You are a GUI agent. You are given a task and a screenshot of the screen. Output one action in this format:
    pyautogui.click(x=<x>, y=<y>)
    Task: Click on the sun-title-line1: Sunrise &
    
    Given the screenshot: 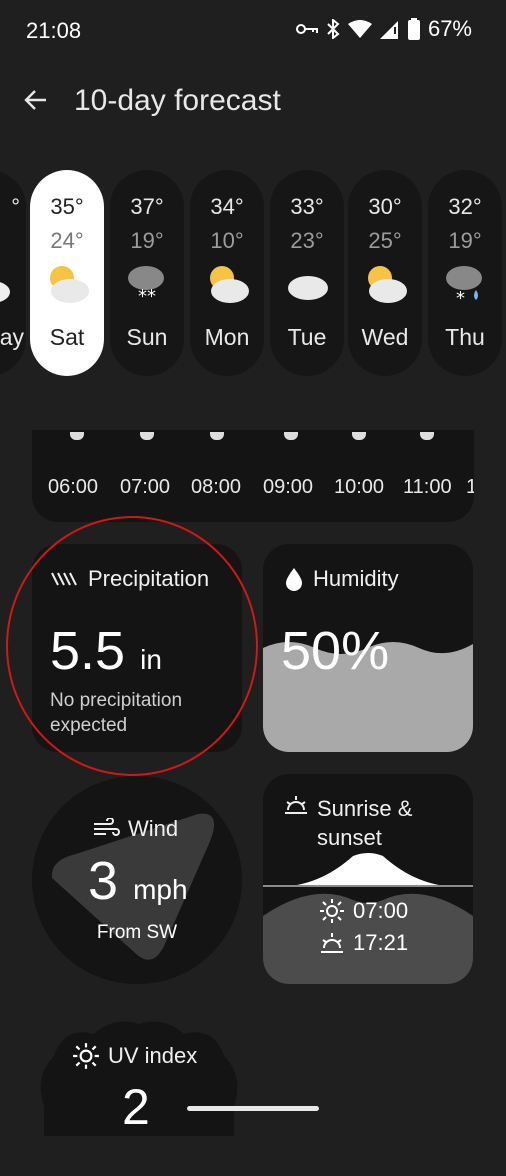 What is the action you would take?
    pyautogui.click(x=365, y=808)
    